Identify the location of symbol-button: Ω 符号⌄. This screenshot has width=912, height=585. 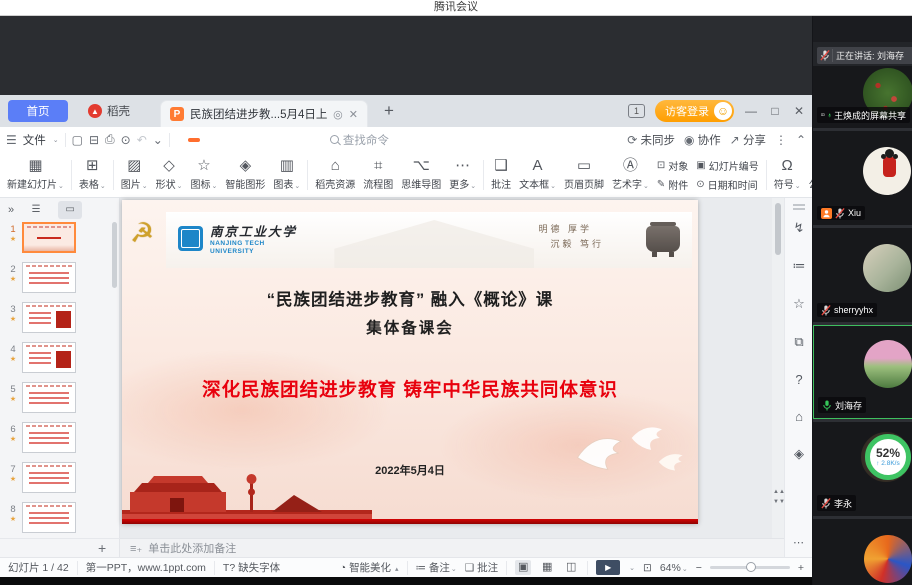
(787, 174).